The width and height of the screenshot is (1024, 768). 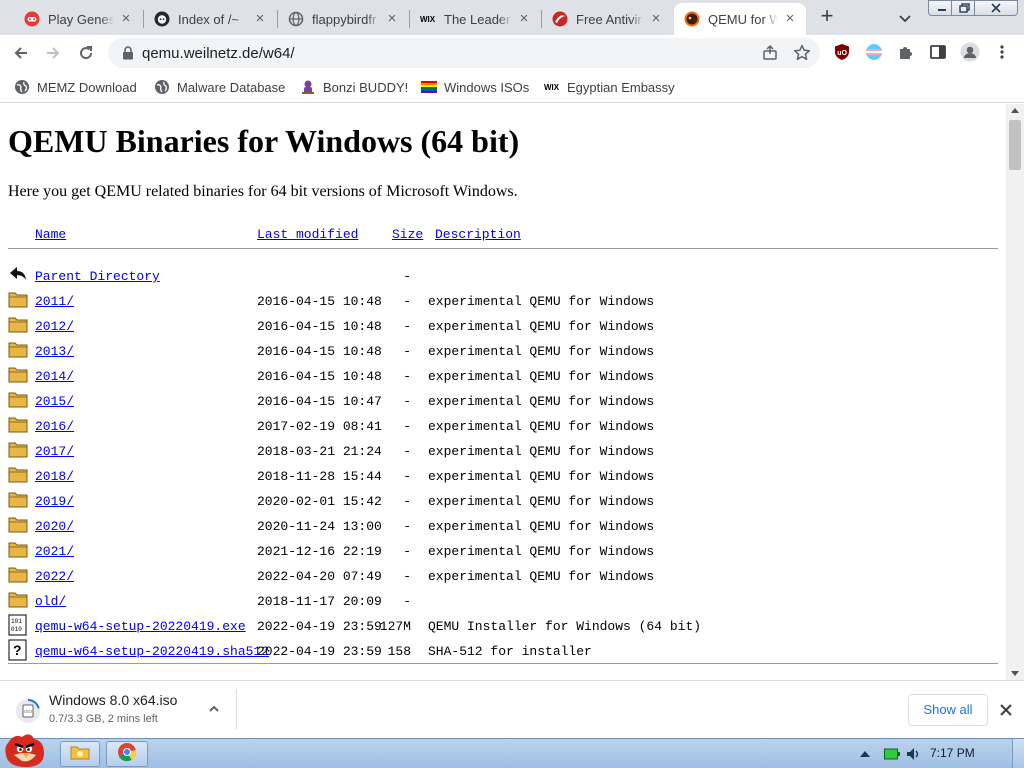 I want to click on extensions-puzzle-icon, so click(x=906, y=52).